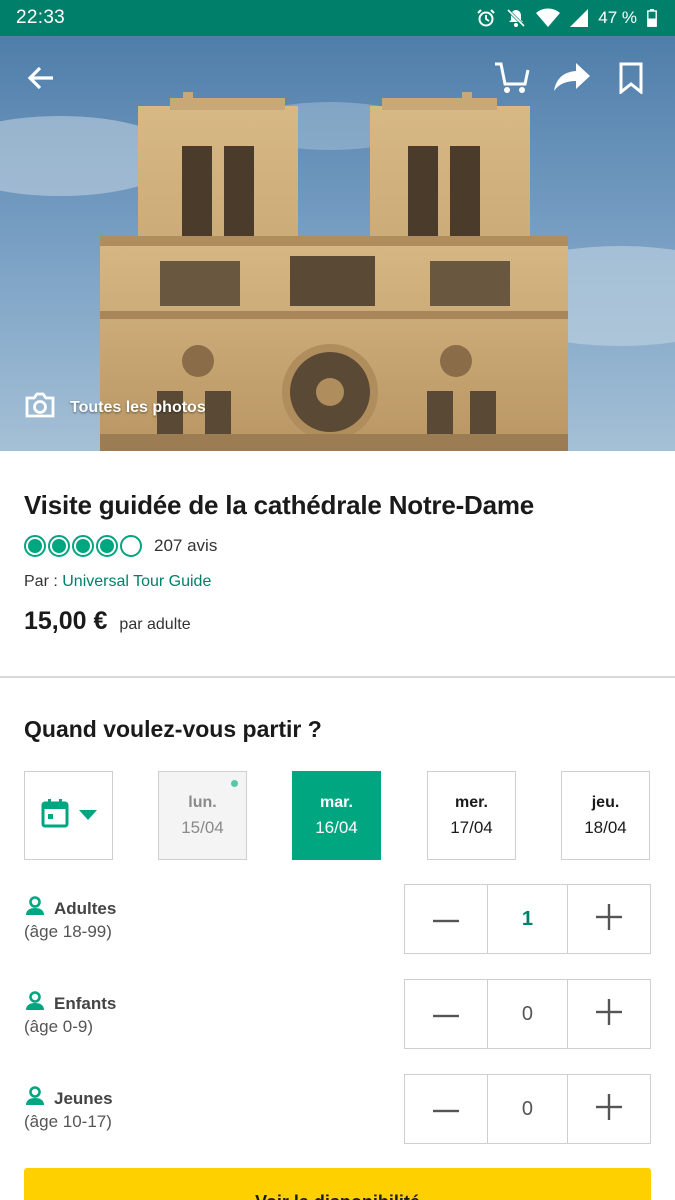  Describe the element at coordinates (55, 815) in the screenshot. I see `calendar-icon` at that location.